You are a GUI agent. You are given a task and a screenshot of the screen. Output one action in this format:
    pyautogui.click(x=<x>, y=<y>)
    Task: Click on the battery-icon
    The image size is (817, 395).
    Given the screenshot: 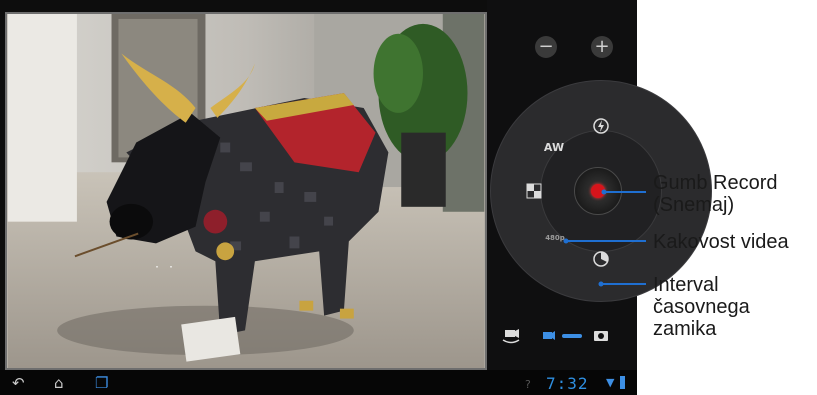 What is the action you would take?
    pyautogui.click(x=622, y=382)
    